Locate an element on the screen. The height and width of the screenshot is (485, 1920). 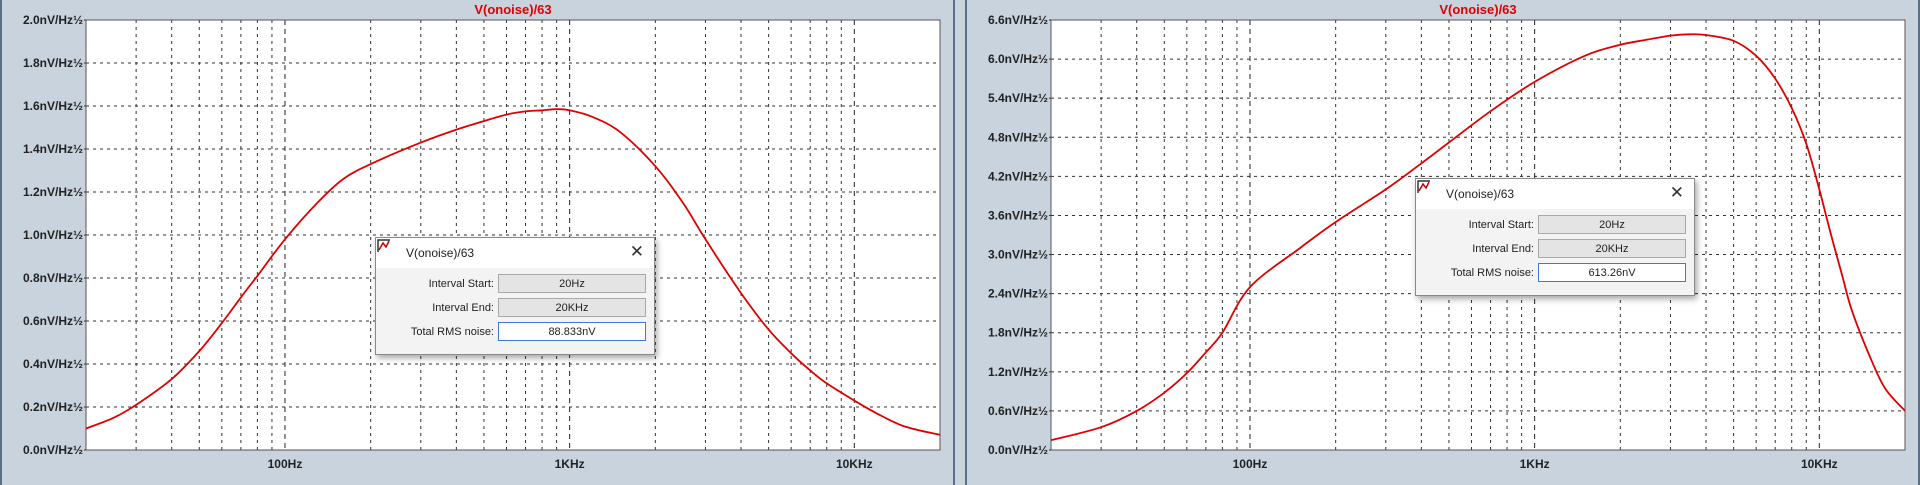
y-tick-label: 2.4nV/Hz½ is located at coordinates (1018, 294).